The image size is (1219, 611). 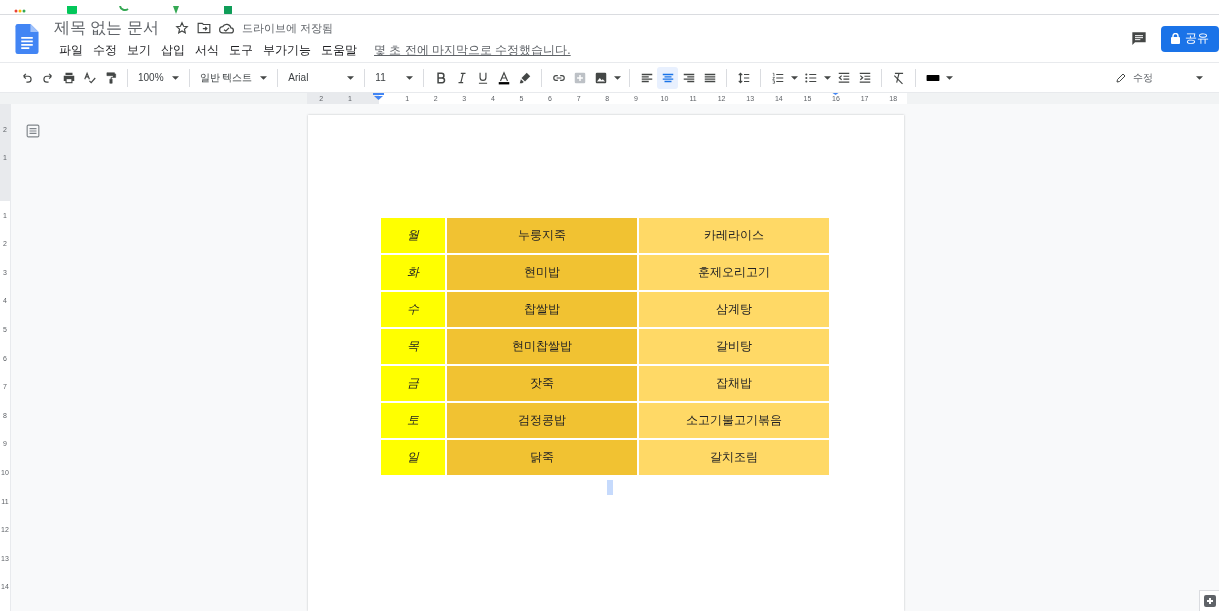 I want to click on save-status: 드라이브에 저장됨, so click(x=287, y=28).